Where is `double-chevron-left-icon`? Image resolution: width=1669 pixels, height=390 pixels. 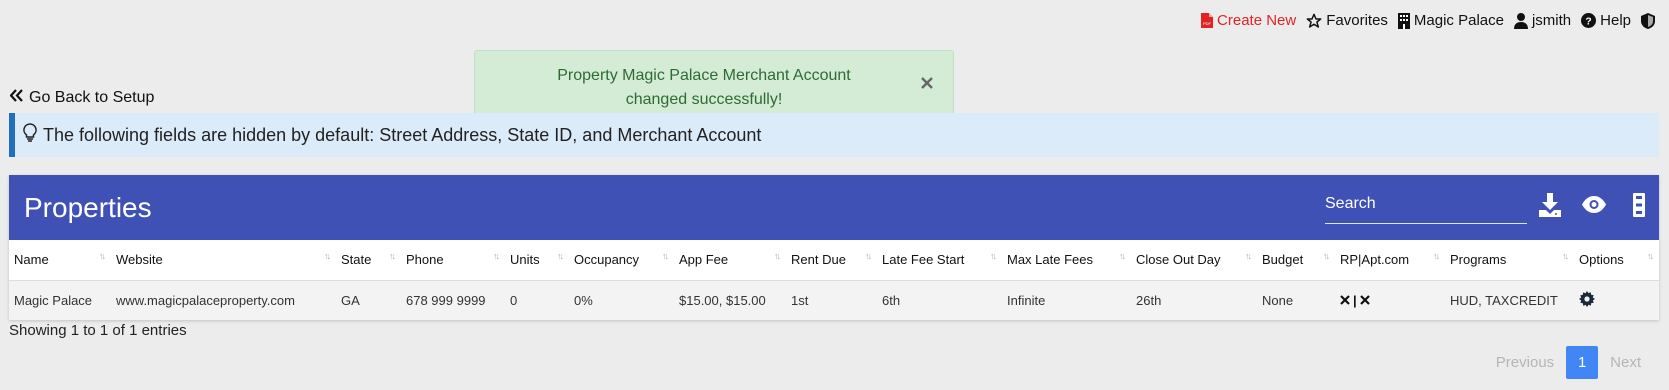
double-chevron-left-icon is located at coordinates (16, 98).